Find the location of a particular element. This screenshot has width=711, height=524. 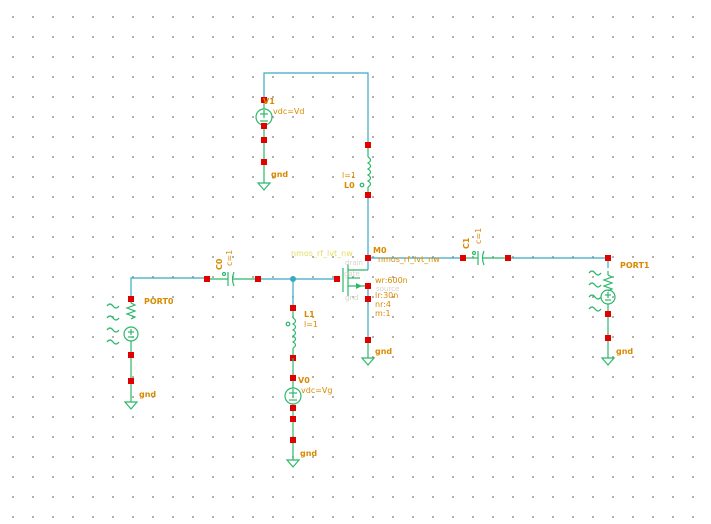

voltage-source-v1 is located at coordinates (264, 145).